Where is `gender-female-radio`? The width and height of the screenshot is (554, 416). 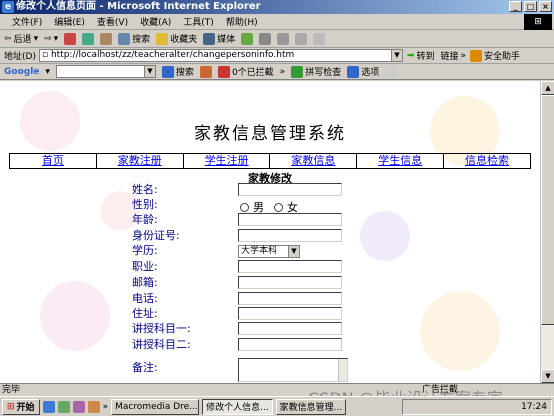
gender-female-radio is located at coordinates (278, 207).